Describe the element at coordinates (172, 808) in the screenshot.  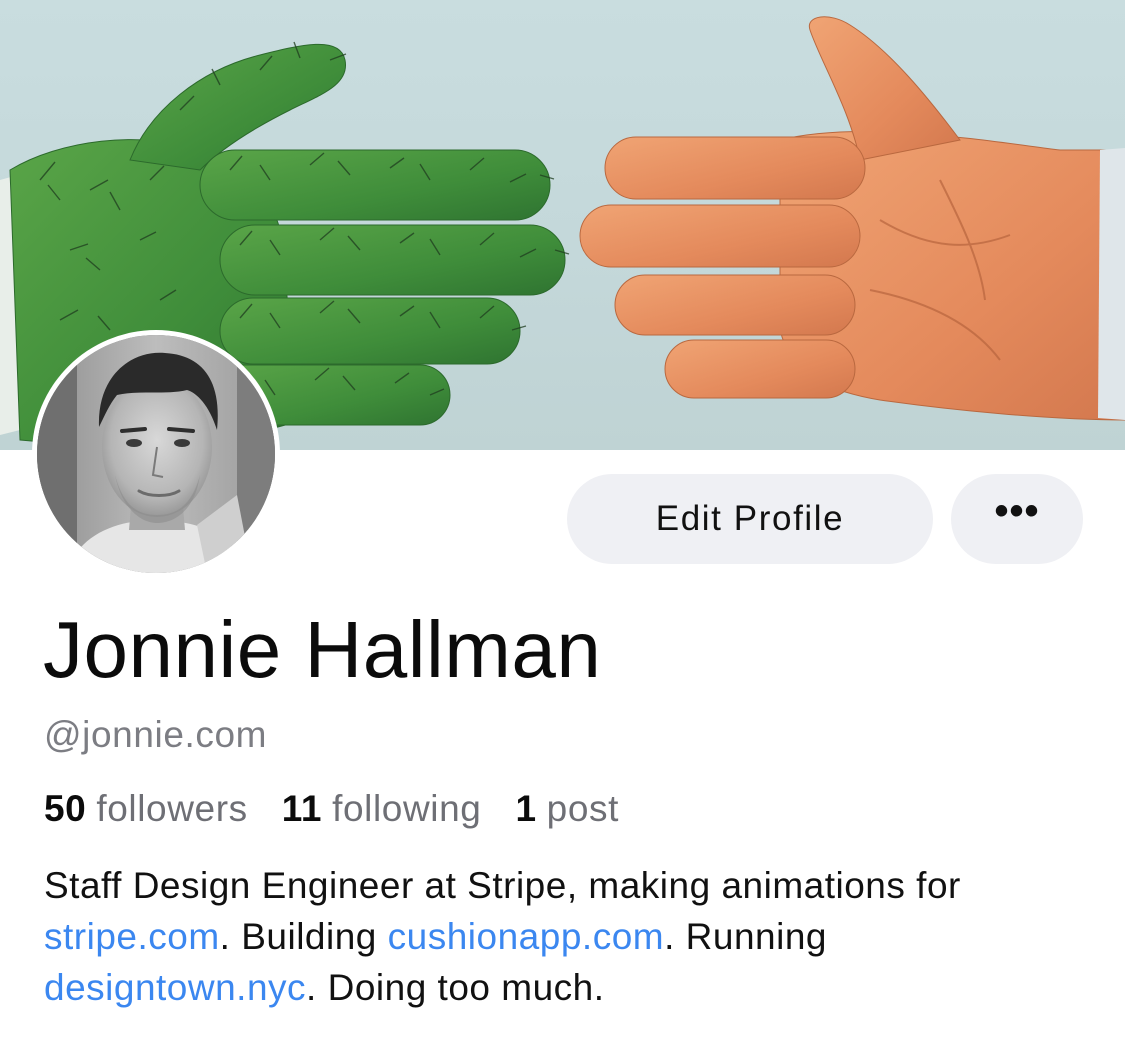
I see `followers-label: followers` at that location.